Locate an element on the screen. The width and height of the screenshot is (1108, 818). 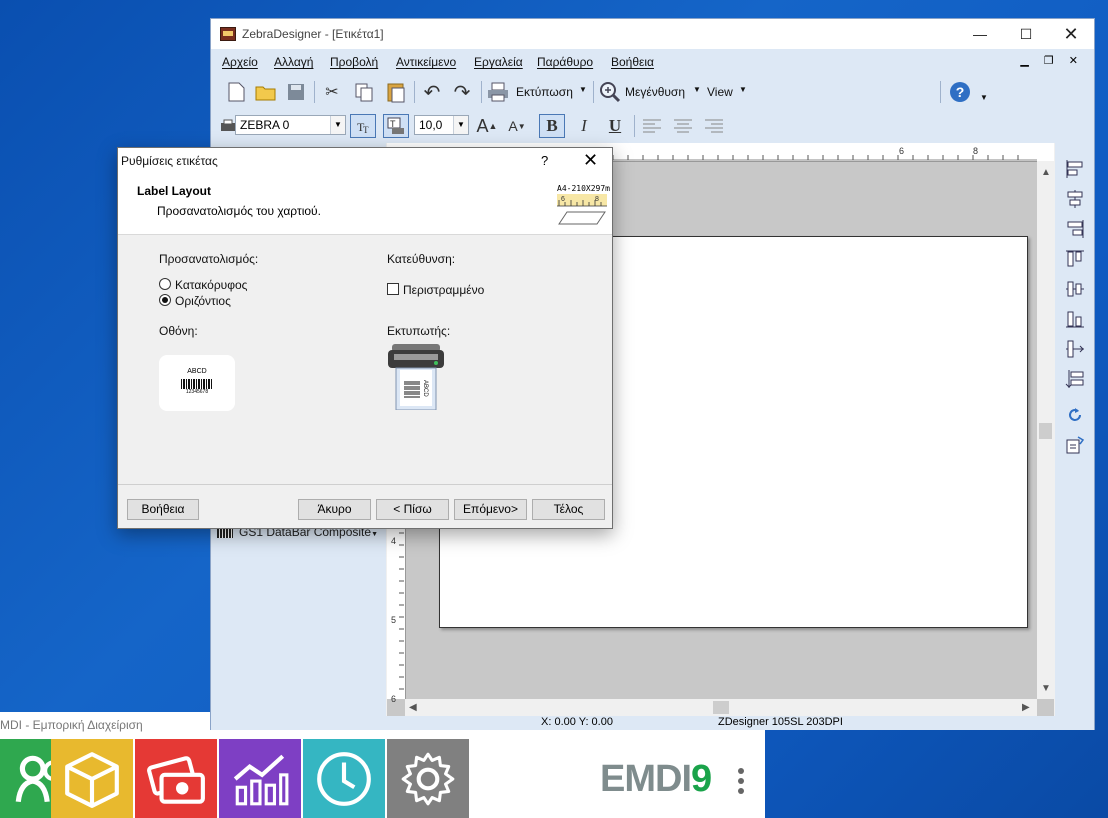
align-center-objects-icon is located at coordinates (1075, 199).